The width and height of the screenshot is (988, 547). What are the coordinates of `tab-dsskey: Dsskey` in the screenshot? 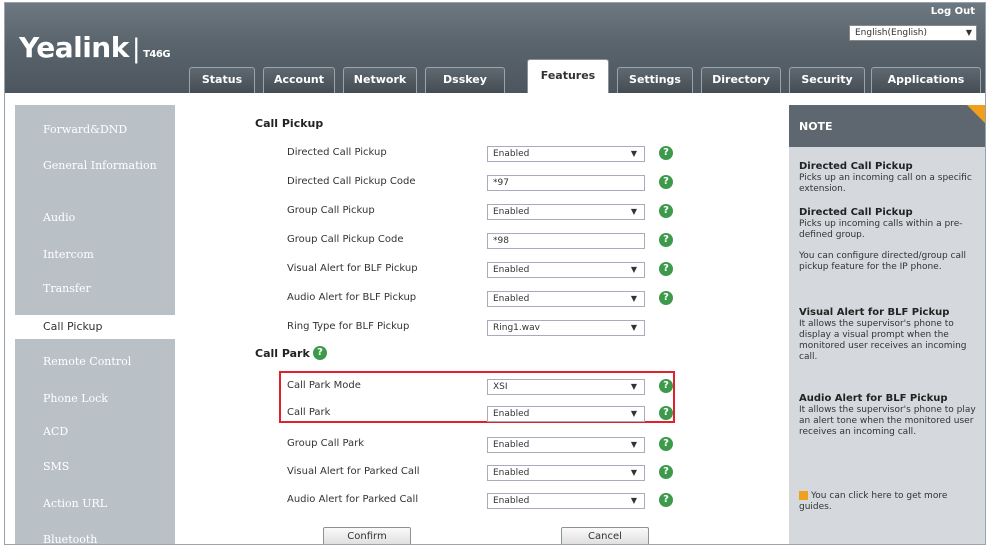 It's located at (465, 80).